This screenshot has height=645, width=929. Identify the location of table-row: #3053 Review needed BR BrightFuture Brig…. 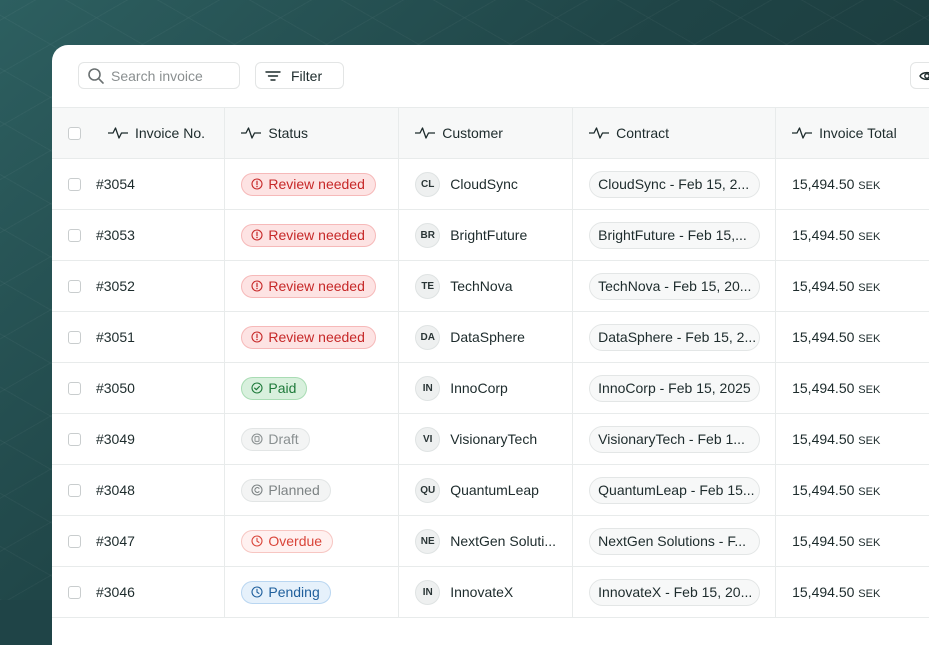
(490, 235).